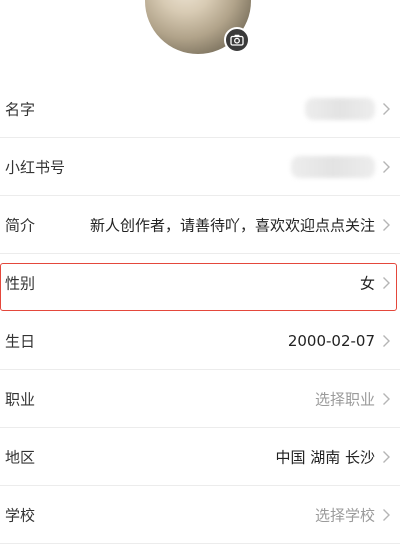  What do you see at coordinates (232, 225) in the screenshot?
I see `bio-value: 新人创作者，请善待吖，喜欢欢迎点点关注` at bounding box center [232, 225].